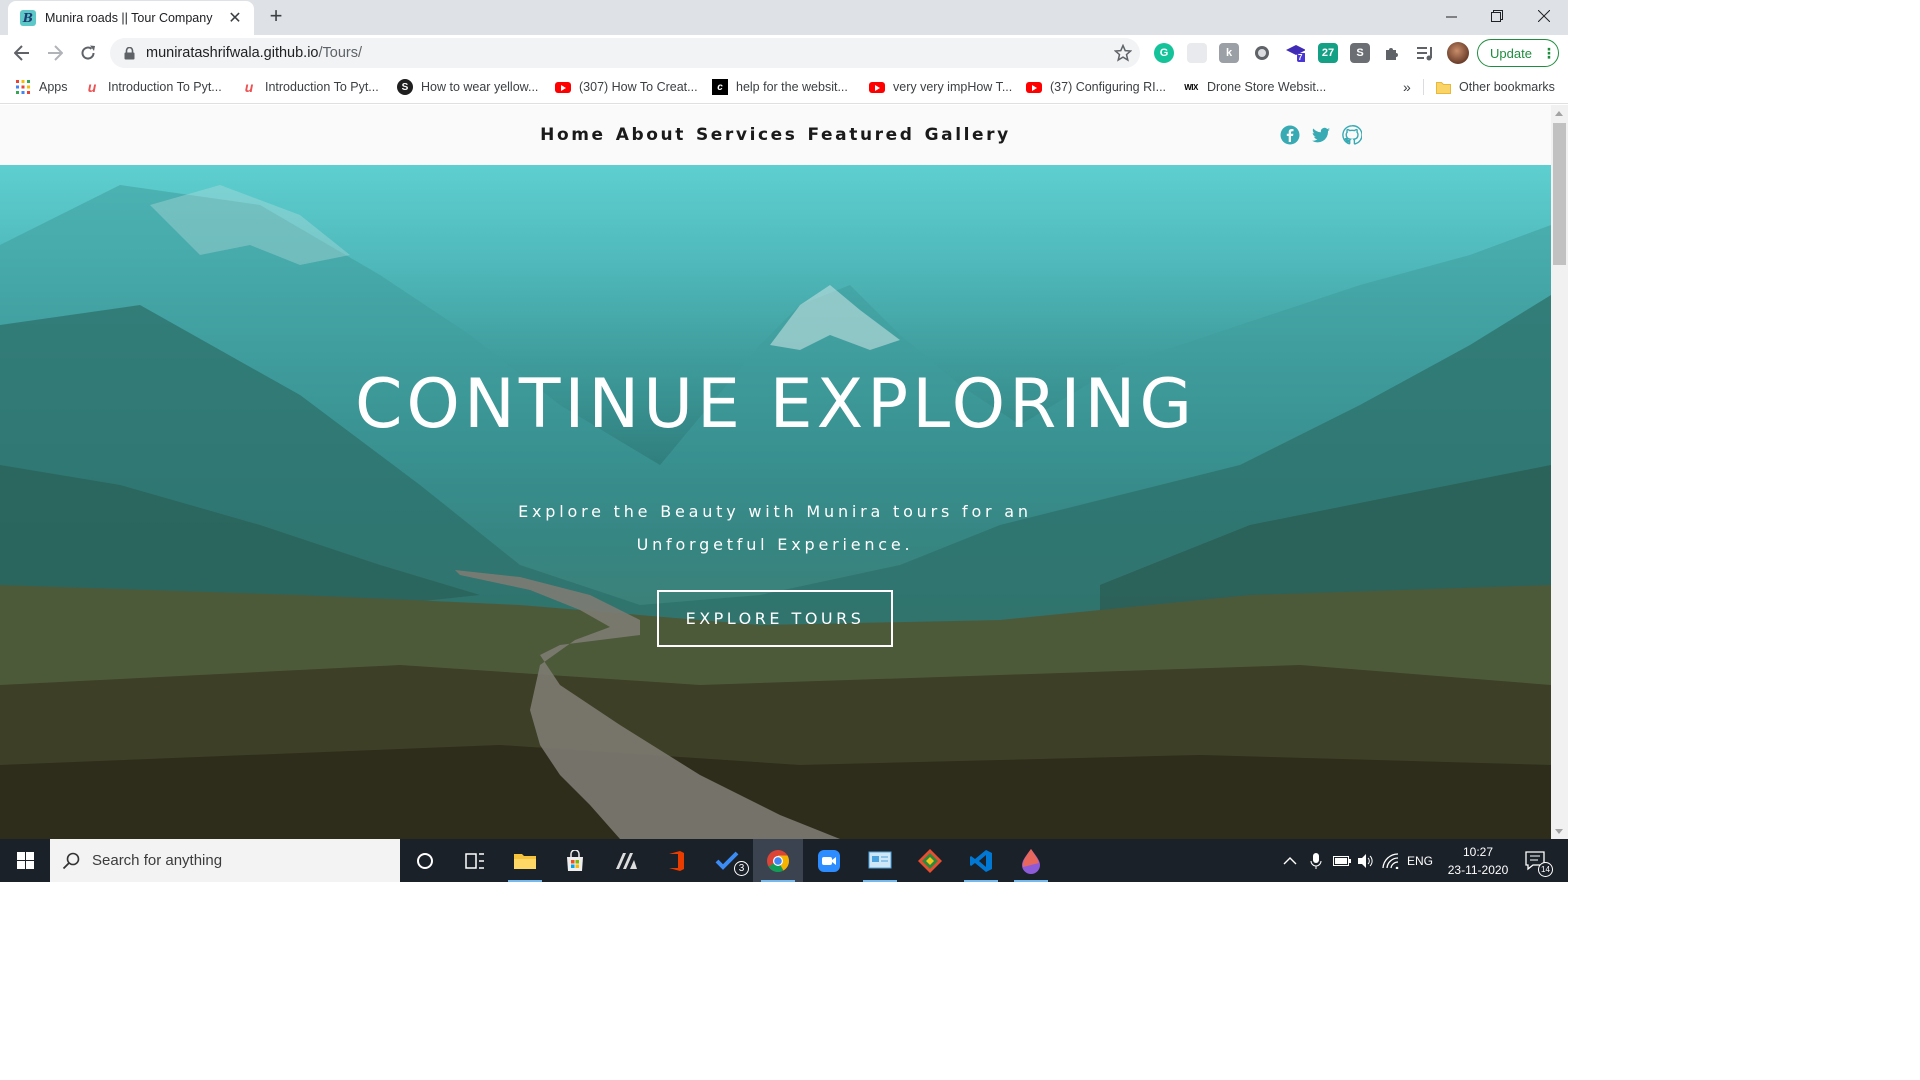 The image size is (1920, 1080). I want to click on task-view-icon, so click(475, 860).